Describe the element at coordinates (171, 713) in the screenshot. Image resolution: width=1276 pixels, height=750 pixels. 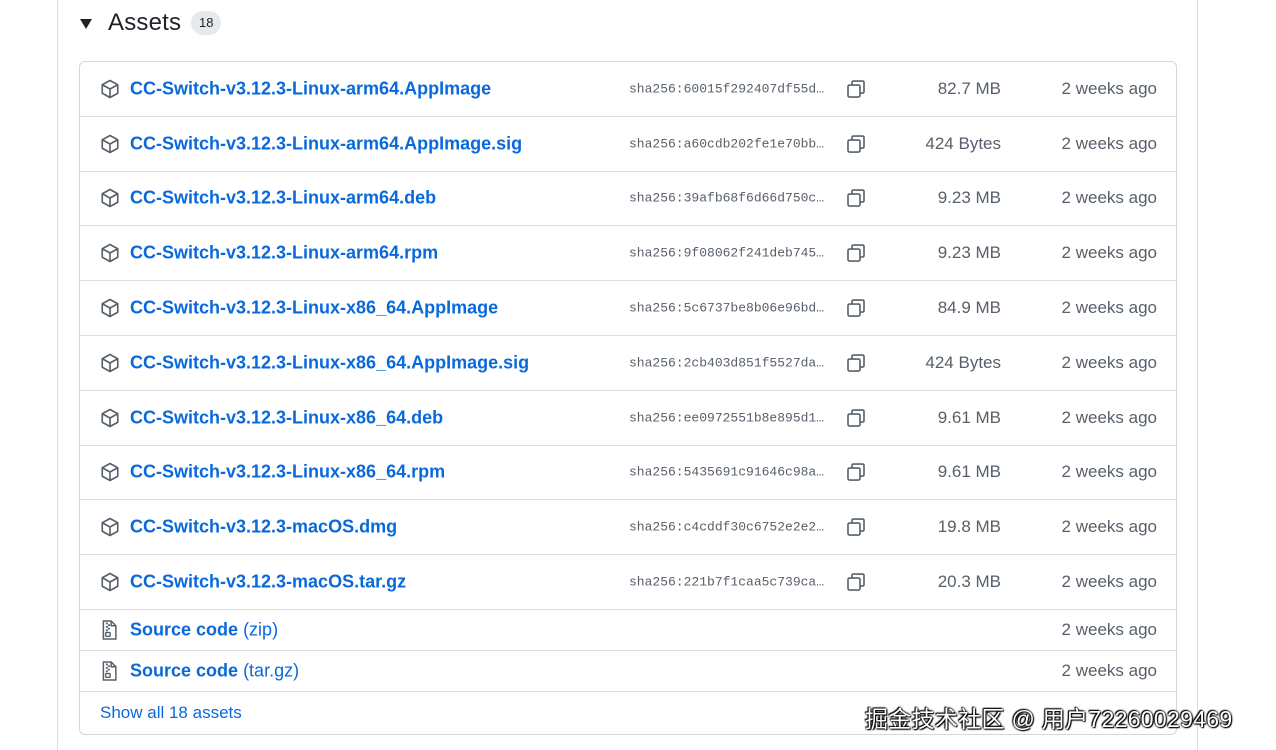
I see `show-all-assets-link: Show all 18 assets` at that location.